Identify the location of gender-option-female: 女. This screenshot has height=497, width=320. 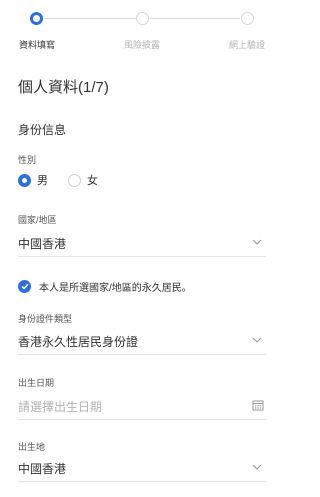
(83, 180).